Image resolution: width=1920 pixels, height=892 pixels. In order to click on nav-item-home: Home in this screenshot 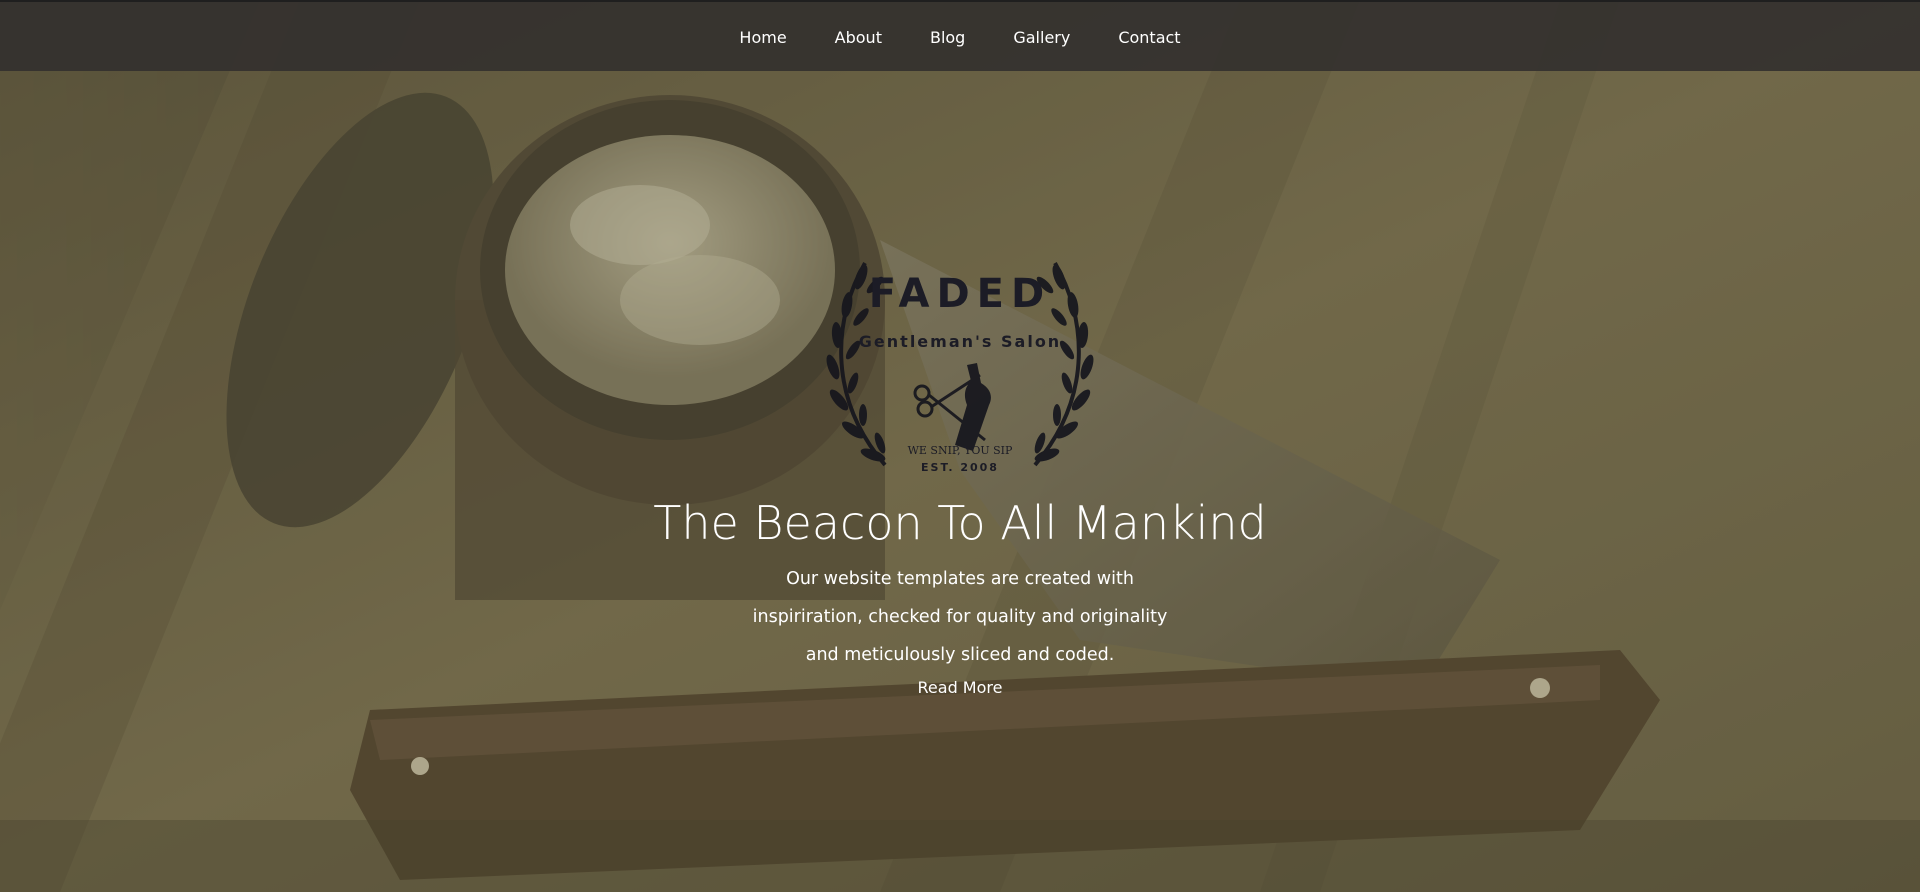, I will do `click(762, 38)`.